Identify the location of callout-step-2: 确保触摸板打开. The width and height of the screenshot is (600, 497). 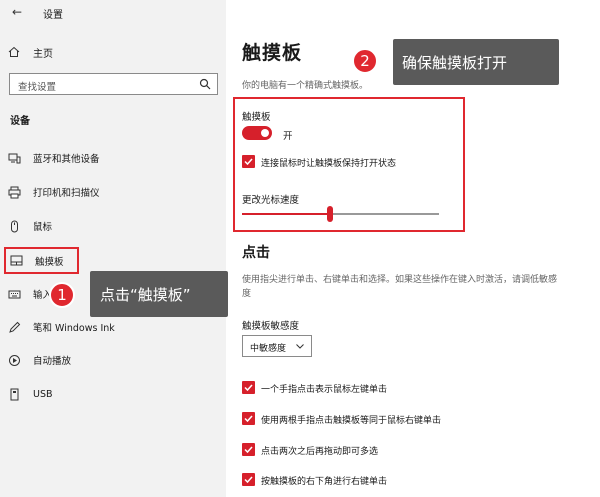
(476, 62).